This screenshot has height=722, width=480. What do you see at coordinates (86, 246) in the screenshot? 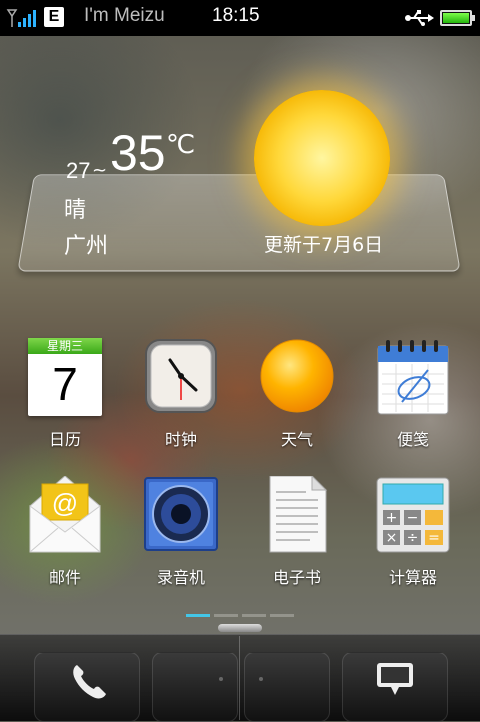
I see `weather-city: 广州` at bounding box center [86, 246].